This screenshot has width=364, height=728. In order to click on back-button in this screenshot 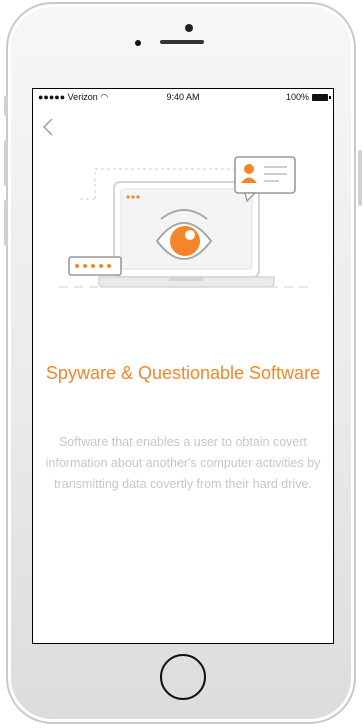, I will do `click(50, 128)`.